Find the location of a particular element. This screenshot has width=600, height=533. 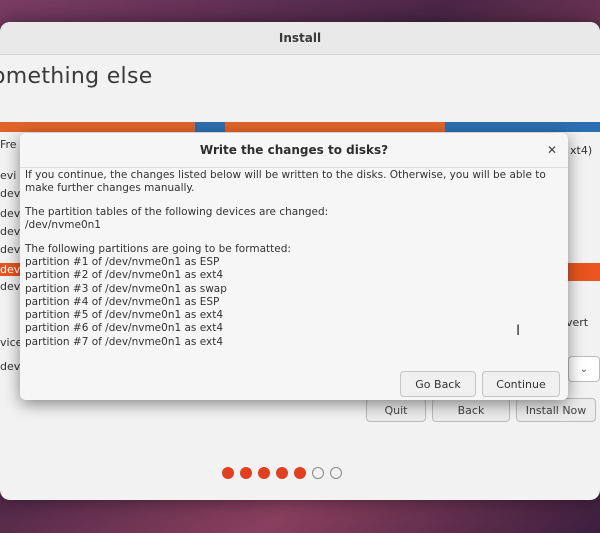

partition-item: partition #1 of /dev/nvme0n1 as ESP is located at coordinates (122, 262).